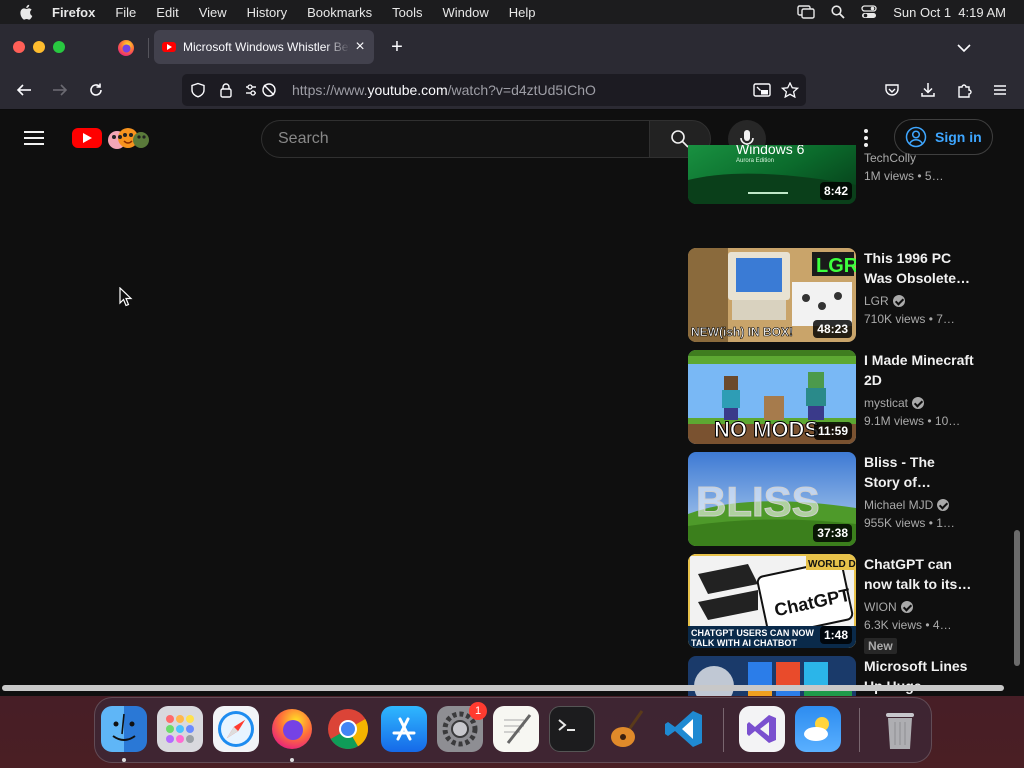 The image size is (1024, 768). I want to click on svg-text: WORLD DNA, so click(832, 564).